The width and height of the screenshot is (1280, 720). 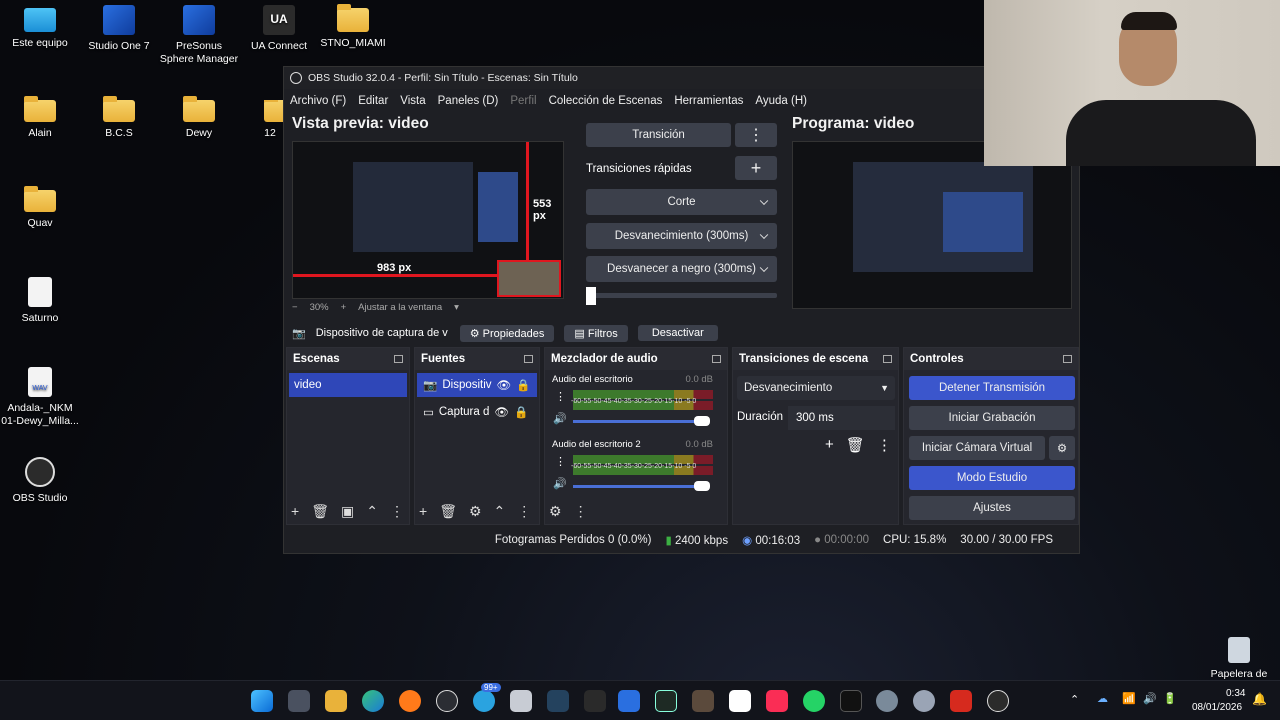 What do you see at coordinates (658, 135) in the screenshot?
I see `transition-button: Transición` at bounding box center [658, 135].